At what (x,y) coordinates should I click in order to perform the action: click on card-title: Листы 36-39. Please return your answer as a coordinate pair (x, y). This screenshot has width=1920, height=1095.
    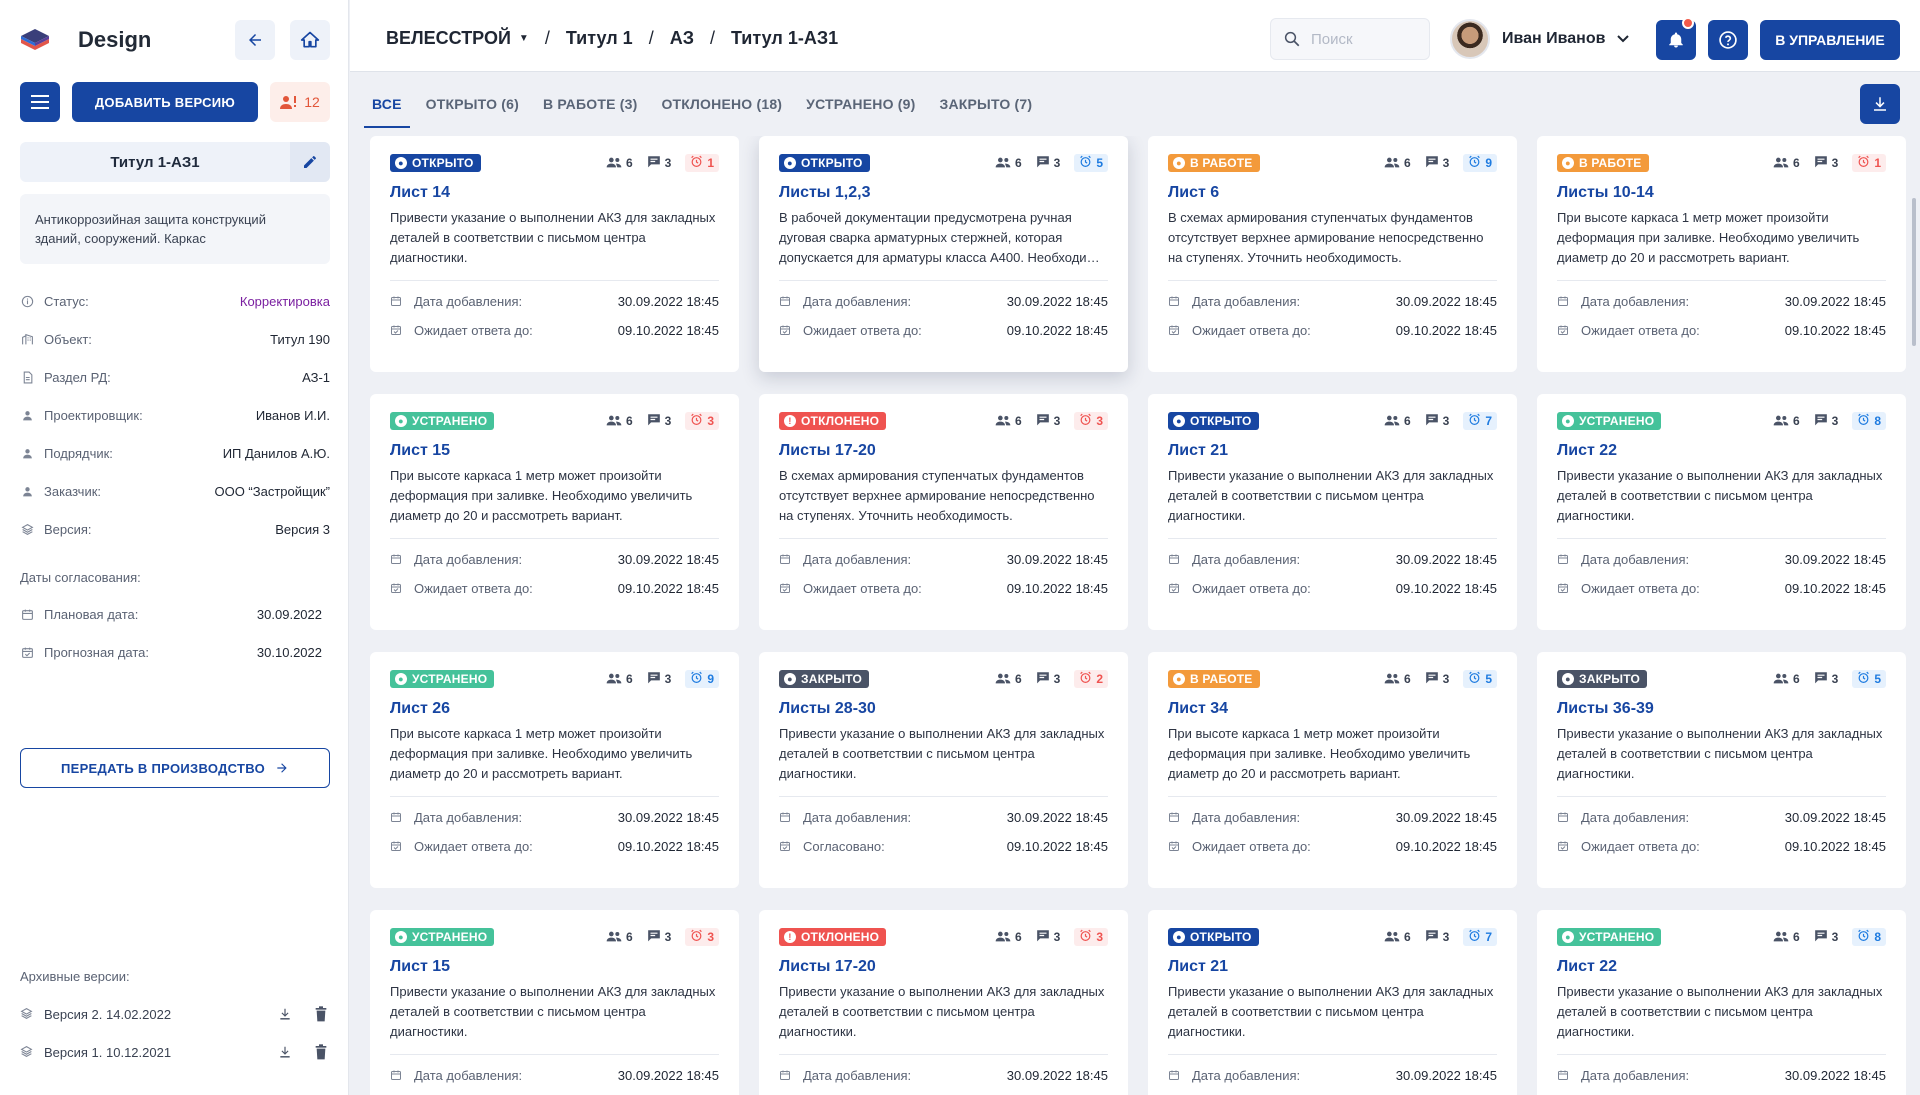
    Looking at the image, I should click on (1721, 709).